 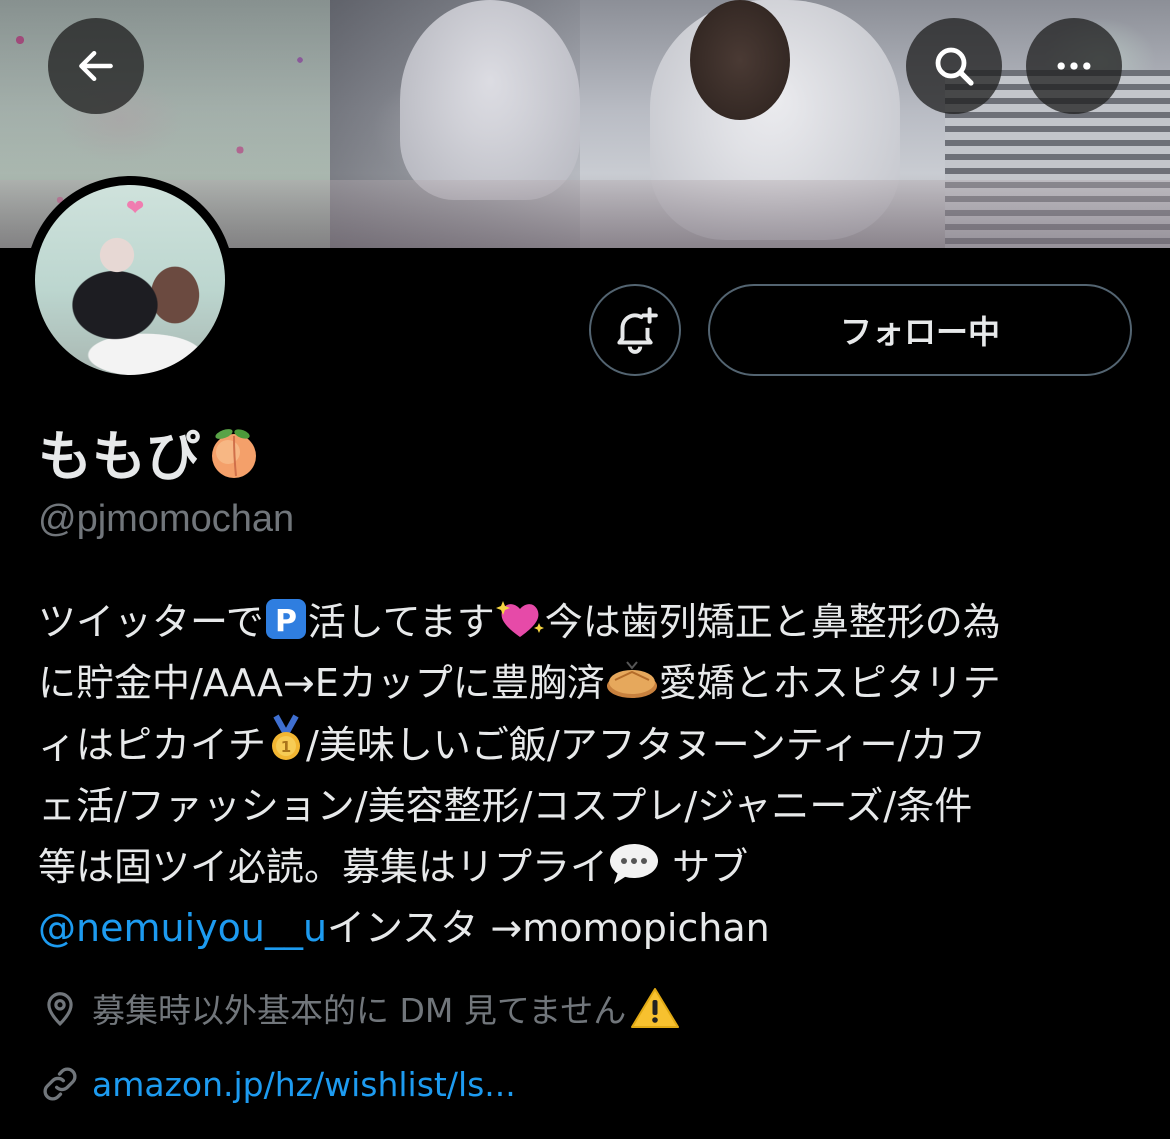 I want to click on more-icon, so click(x=1074, y=66).